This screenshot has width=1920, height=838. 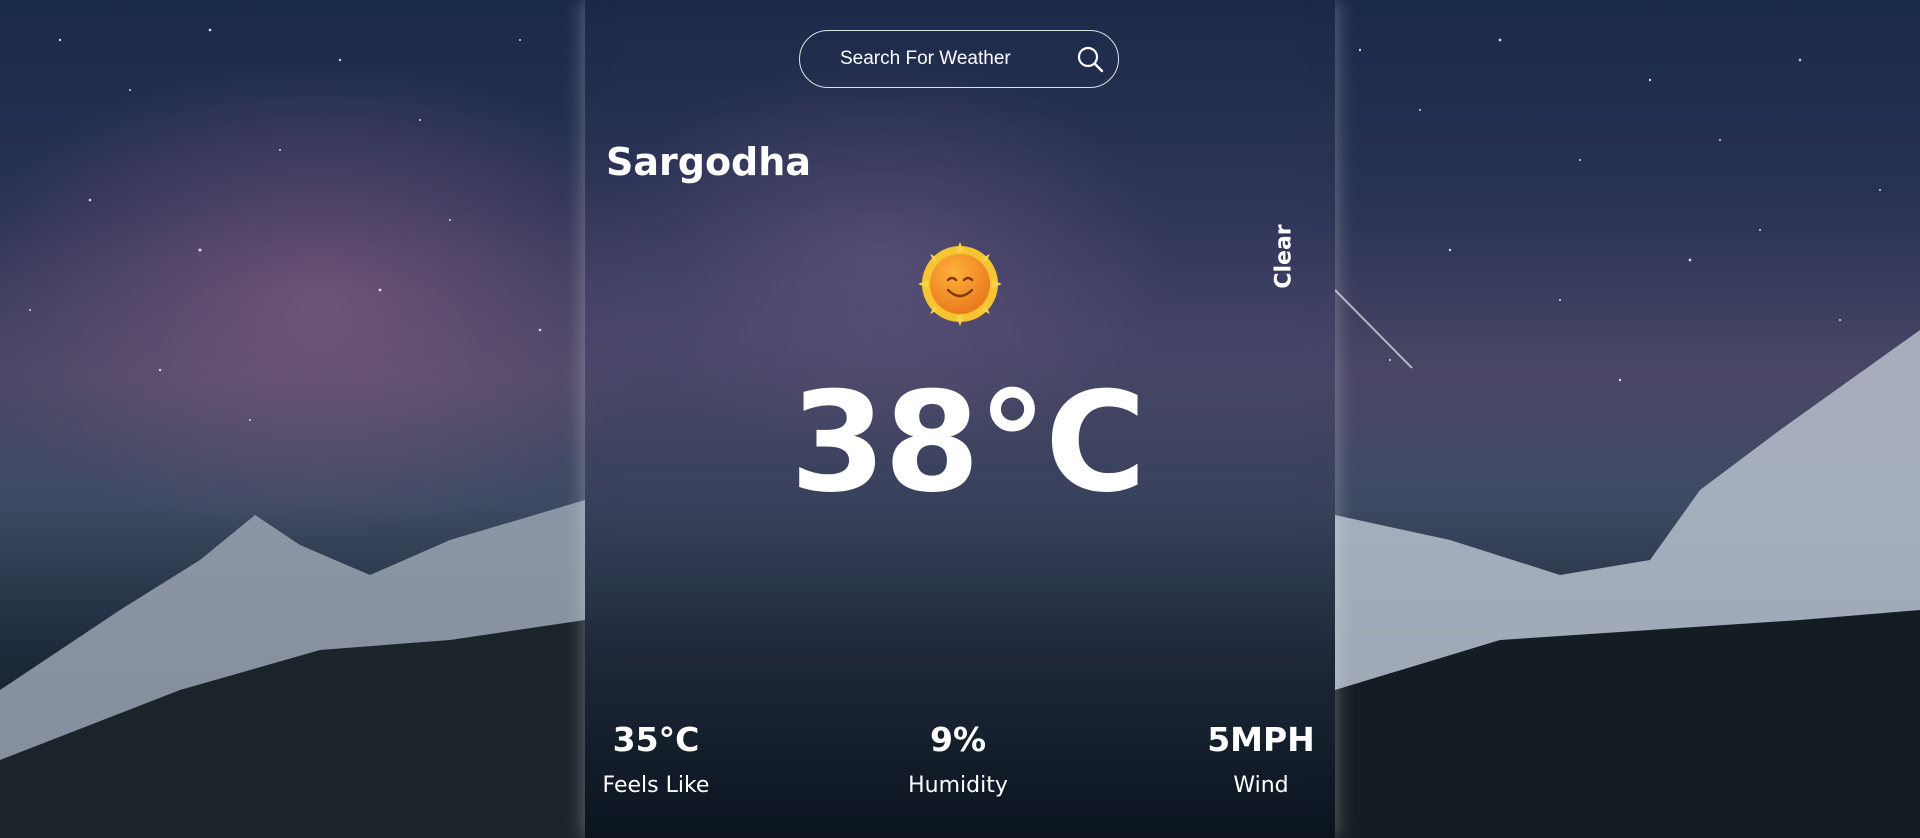 I want to click on search-icon, so click(x=1091, y=60).